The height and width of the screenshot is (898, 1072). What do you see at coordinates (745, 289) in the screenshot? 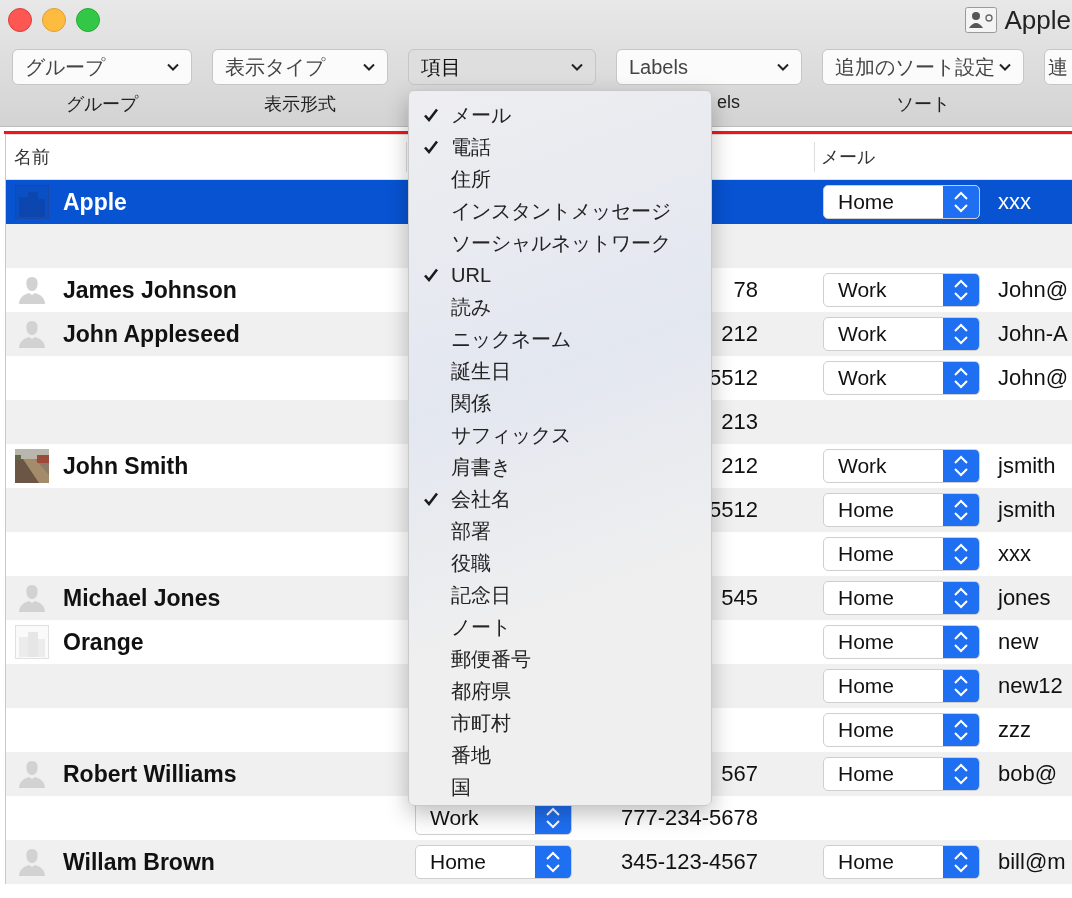
I see `phone-number: 78` at bounding box center [745, 289].